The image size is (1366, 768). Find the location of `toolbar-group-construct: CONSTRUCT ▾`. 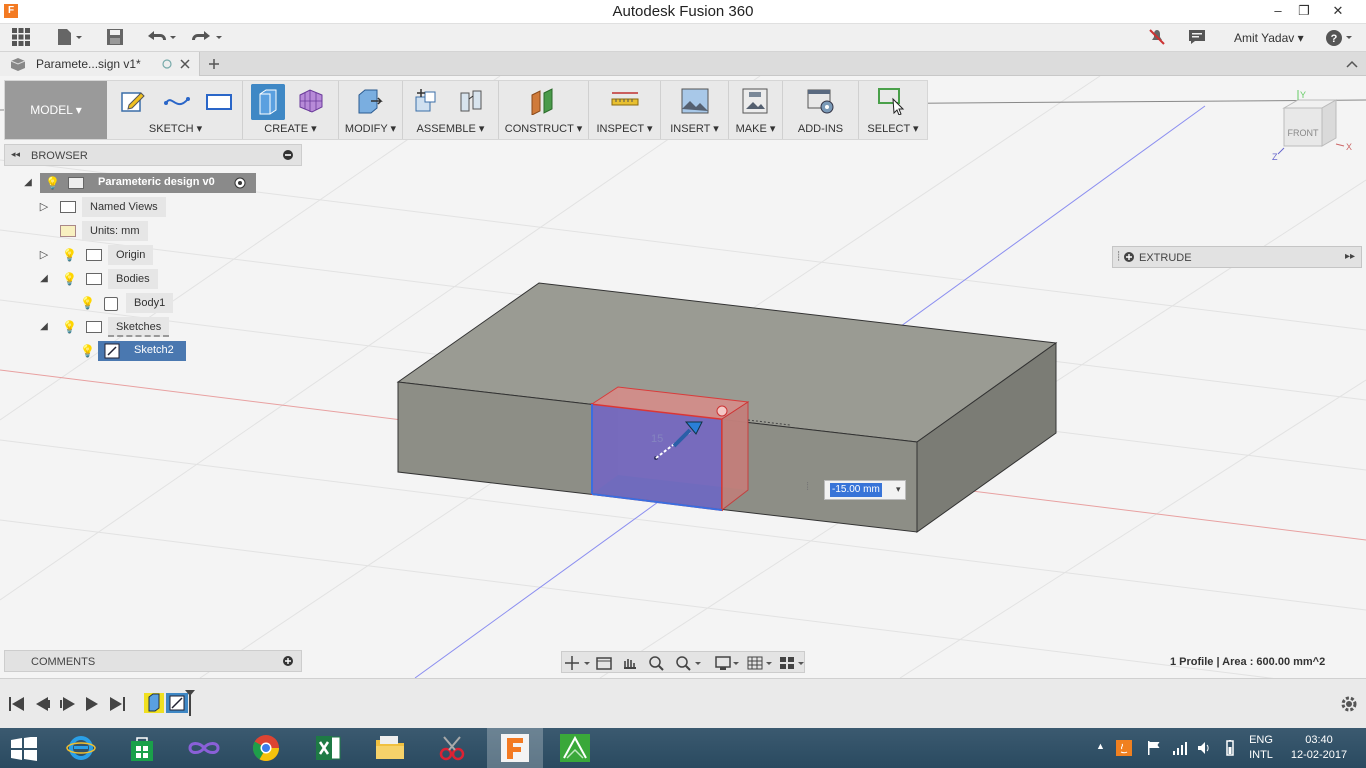

toolbar-group-construct: CONSTRUCT ▾ is located at coordinates (544, 110).